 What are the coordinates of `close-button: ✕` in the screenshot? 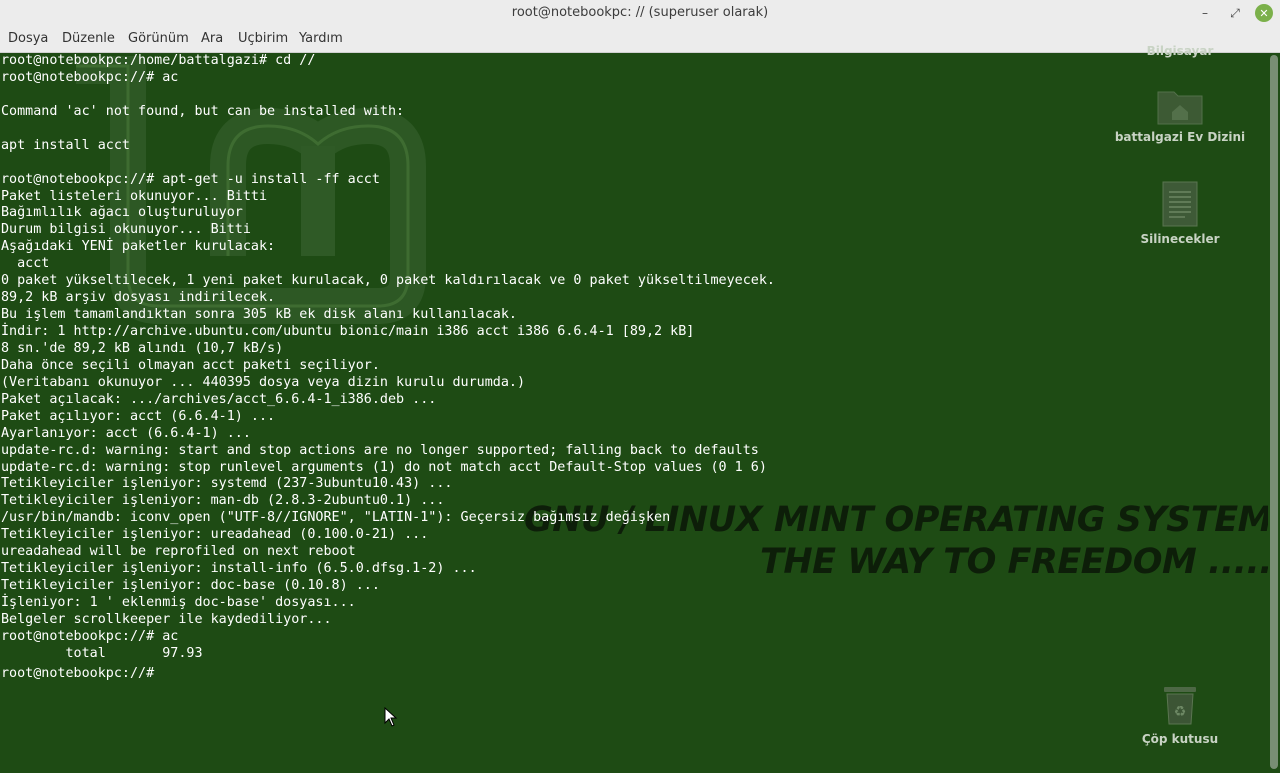 It's located at (1264, 13).